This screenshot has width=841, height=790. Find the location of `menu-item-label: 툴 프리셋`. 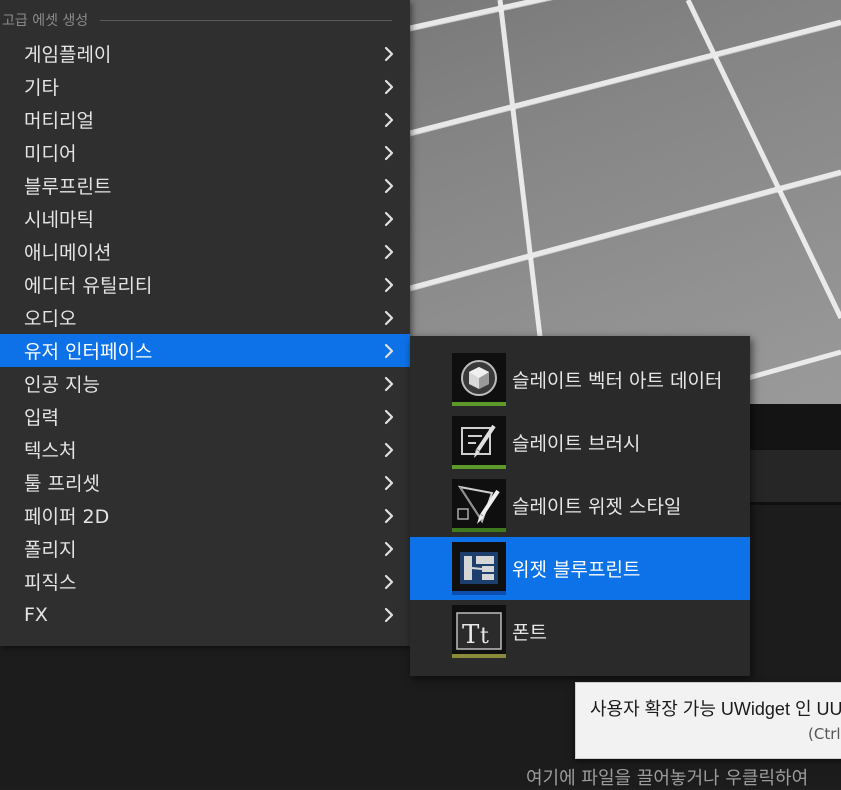

menu-item-label: 툴 프리셋 is located at coordinates (62, 484).